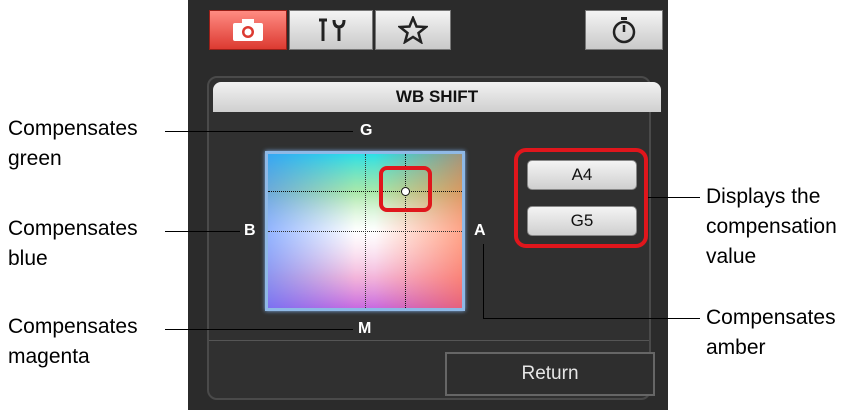 This screenshot has height=410, width=856. What do you see at coordinates (365, 328) in the screenshot?
I see `axis-label-magenta: M` at bounding box center [365, 328].